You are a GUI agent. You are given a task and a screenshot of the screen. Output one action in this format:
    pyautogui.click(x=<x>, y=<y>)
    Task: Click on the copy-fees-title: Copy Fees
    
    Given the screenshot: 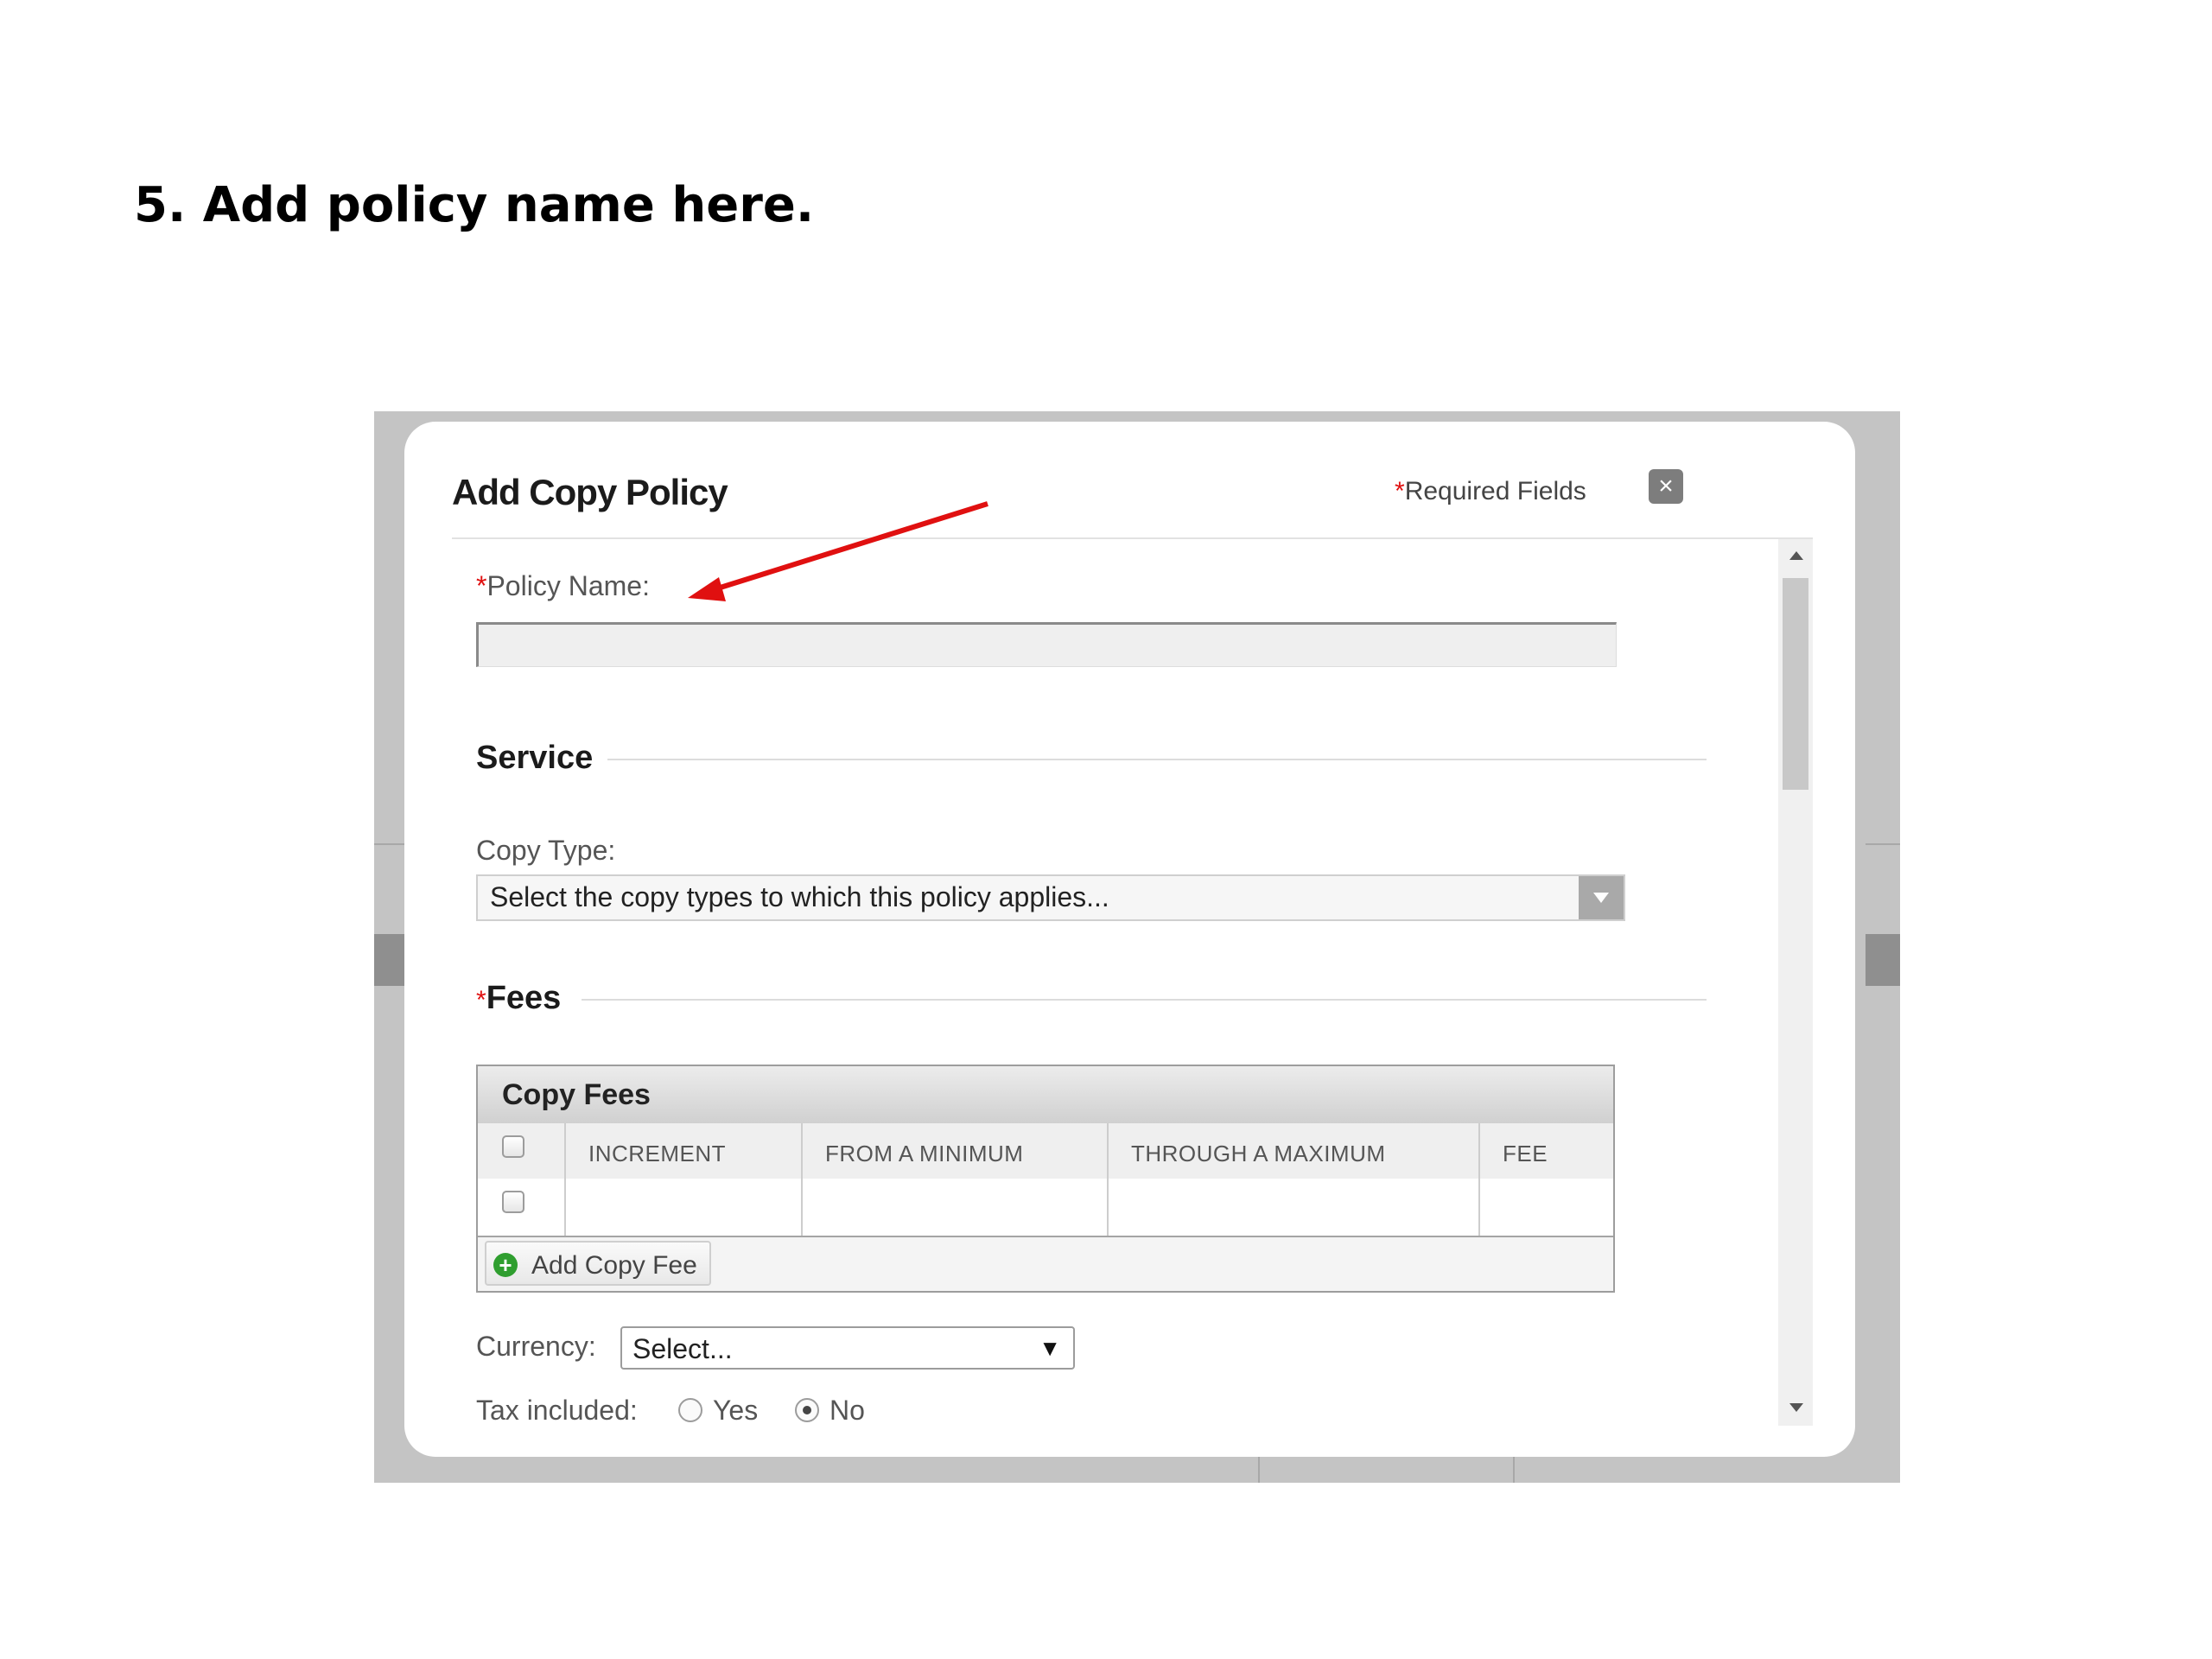 What is the action you would take?
    pyautogui.click(x=576, y=1094)
    